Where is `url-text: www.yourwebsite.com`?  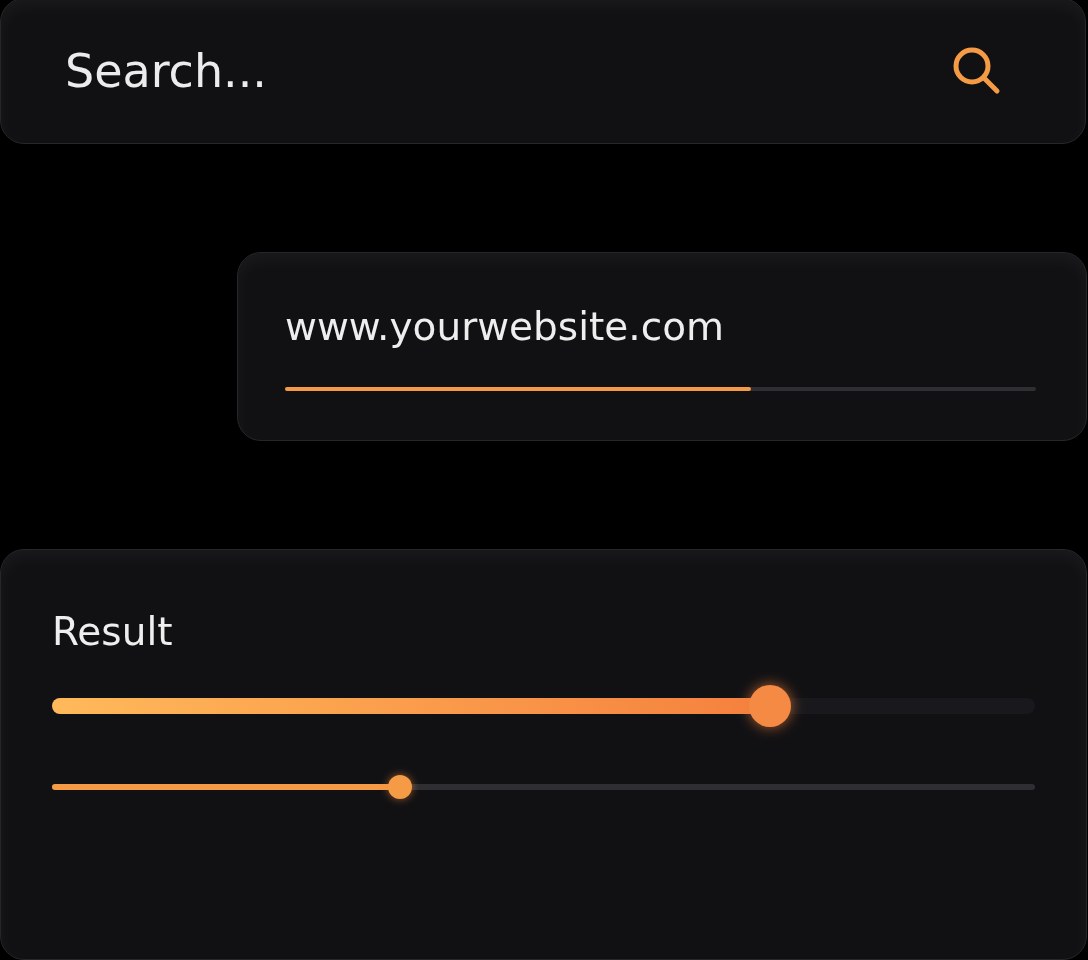 url-text: www.yourwebsite.com is located at coordinates (505, 327).